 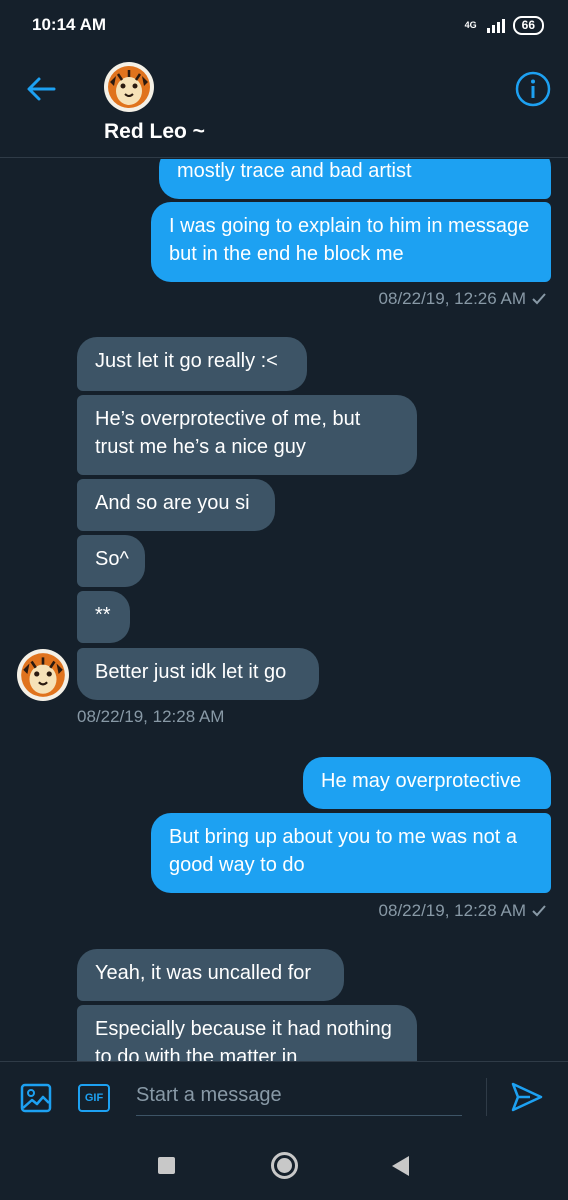 I want to click on message-incoming: **, so click(x=103, y=617).